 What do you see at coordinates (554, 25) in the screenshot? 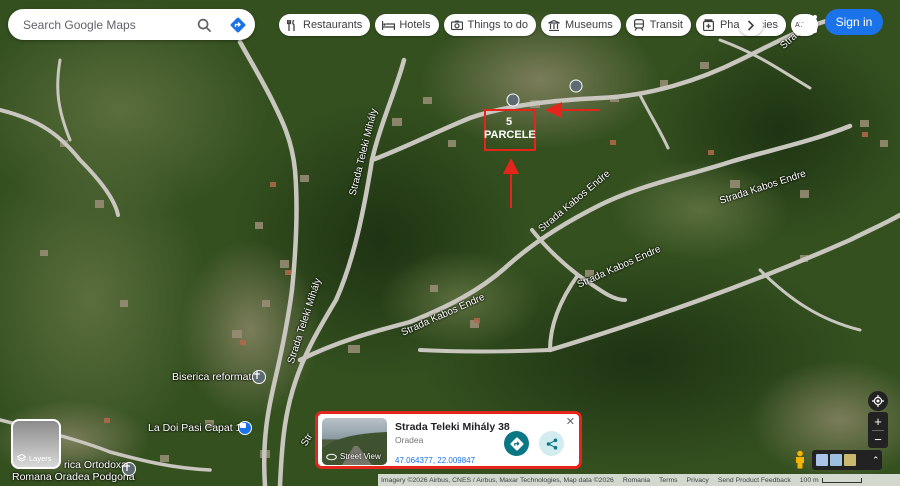
I see `museum-icon` at bounding box center [554, 25].